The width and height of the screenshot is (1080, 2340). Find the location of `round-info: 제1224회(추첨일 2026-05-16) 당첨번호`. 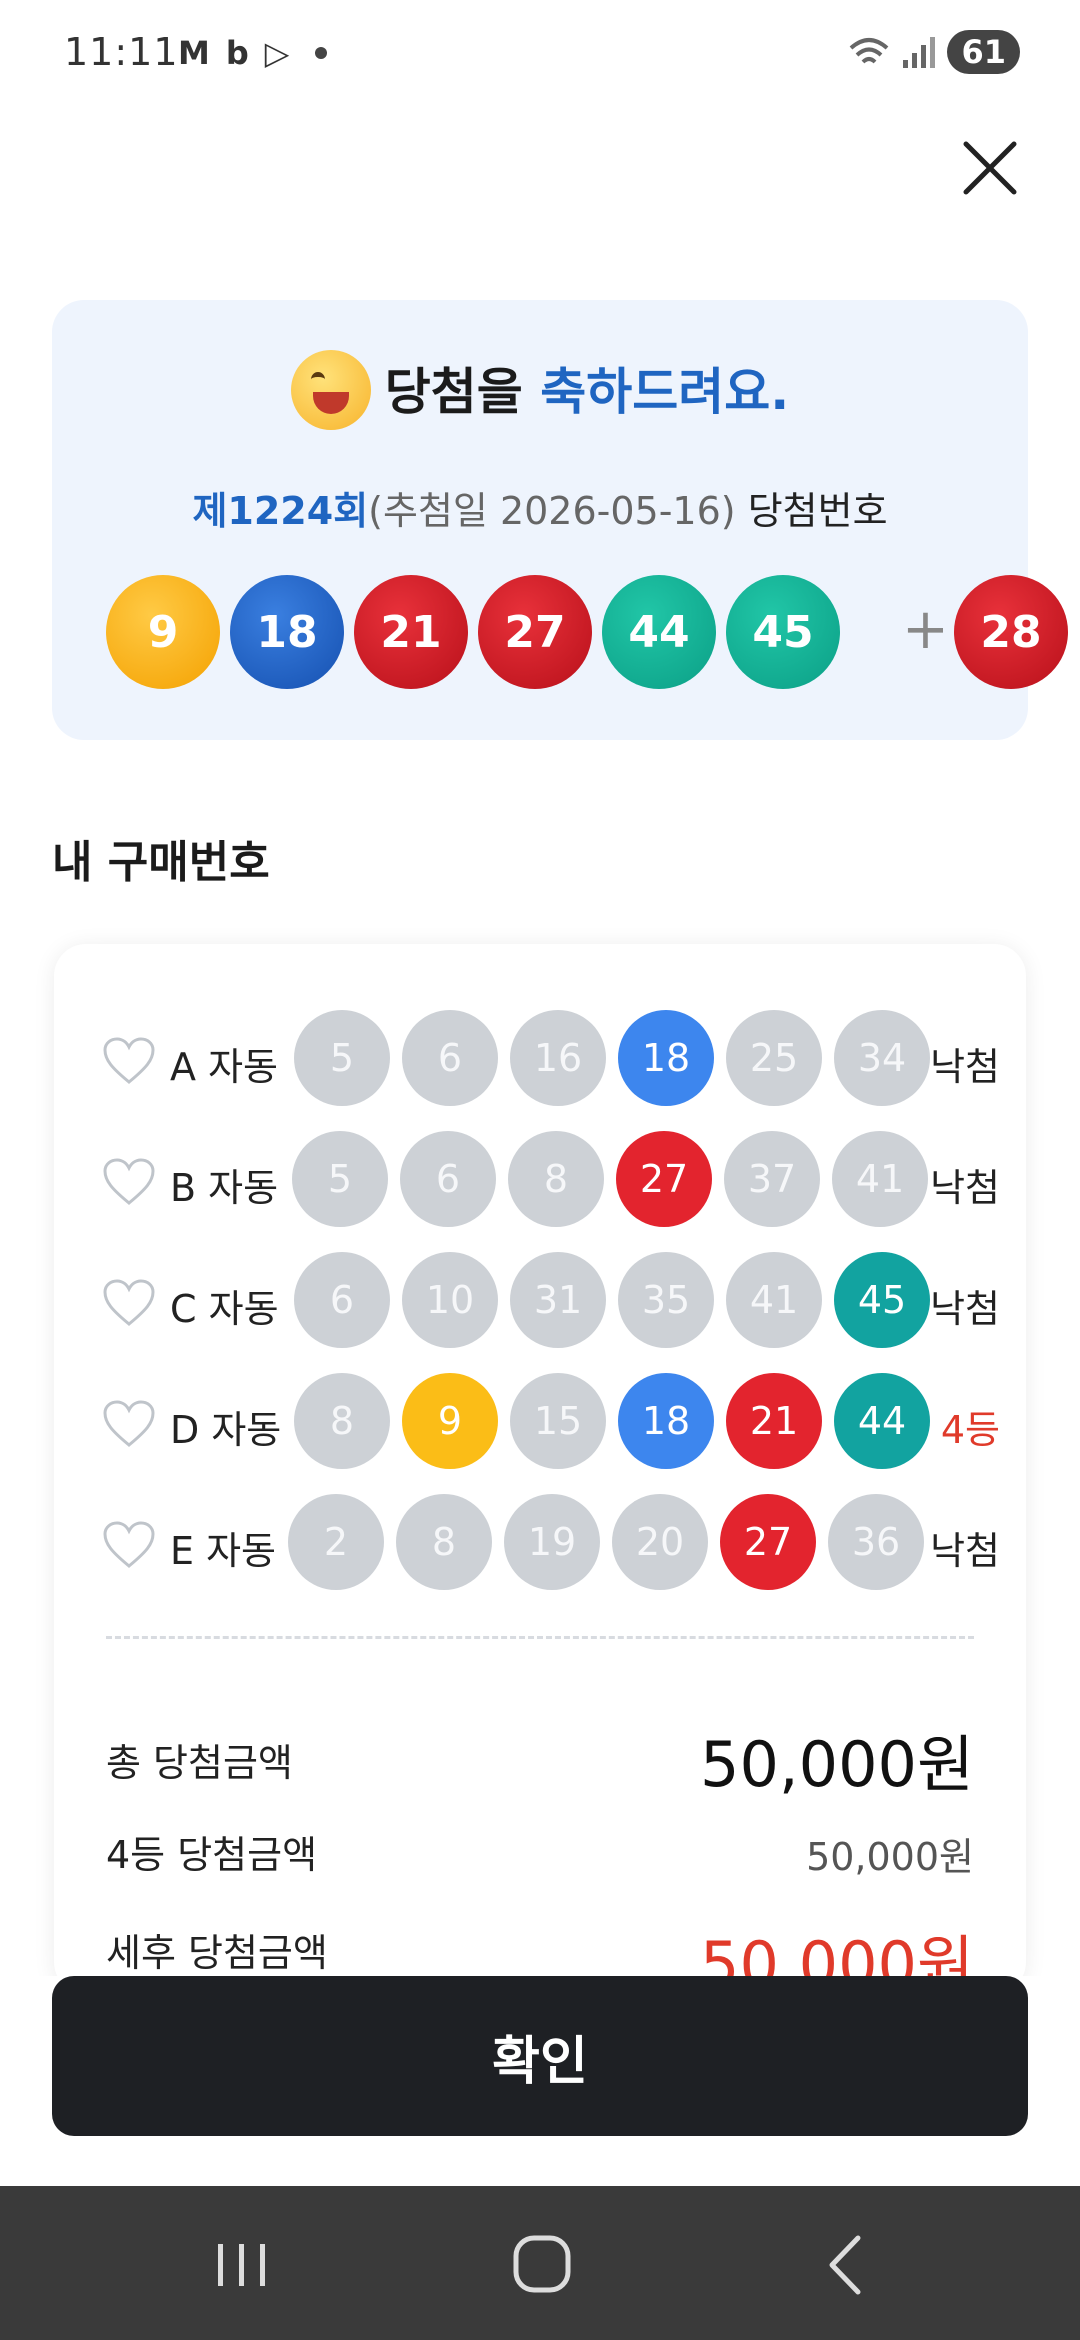

round-info: 제1224회(추첨일 2026-05-16) 당첨번호 is located at coordinates (540, 507).